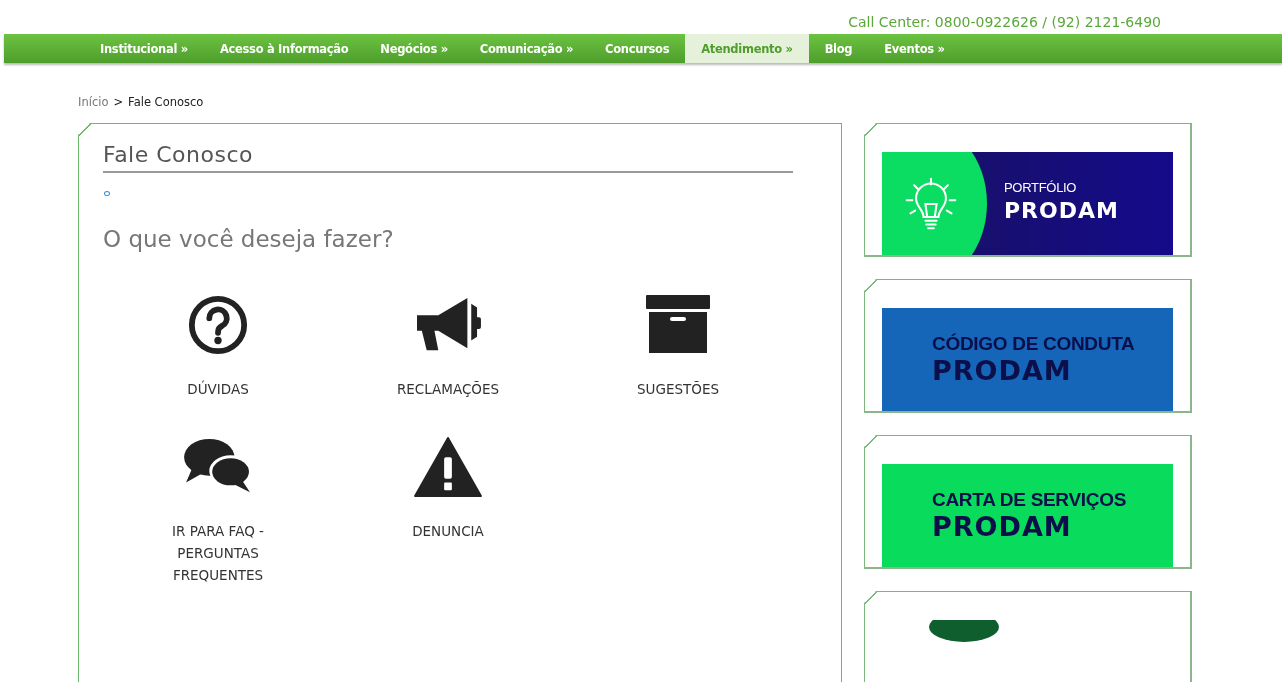  What do you see at coordinates (914, 48) in the screenshot?
I see `nav-item: Eventos »` at bounding box center [914, 48].